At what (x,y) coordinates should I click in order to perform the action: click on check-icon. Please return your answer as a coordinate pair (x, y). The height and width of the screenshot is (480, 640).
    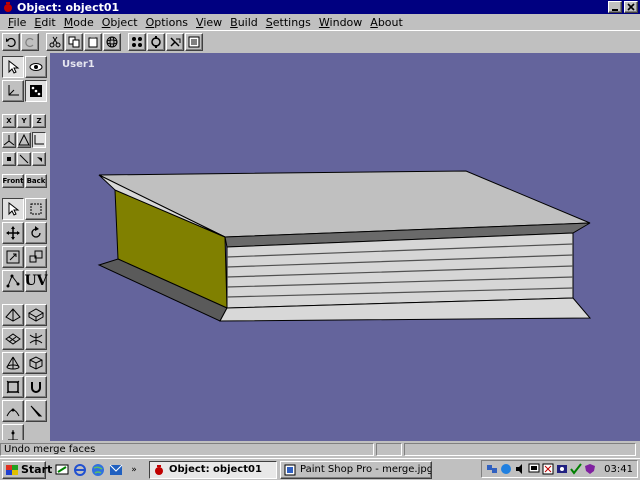
    Looking at the image, I should click on (576, 469).